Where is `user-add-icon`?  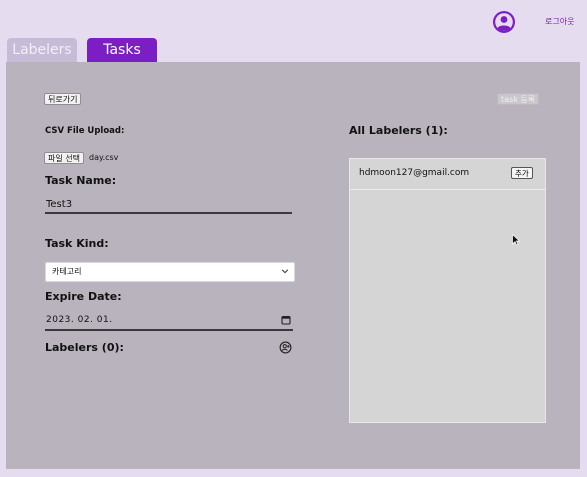
user-add-icon is located at coordinates (285, 347).